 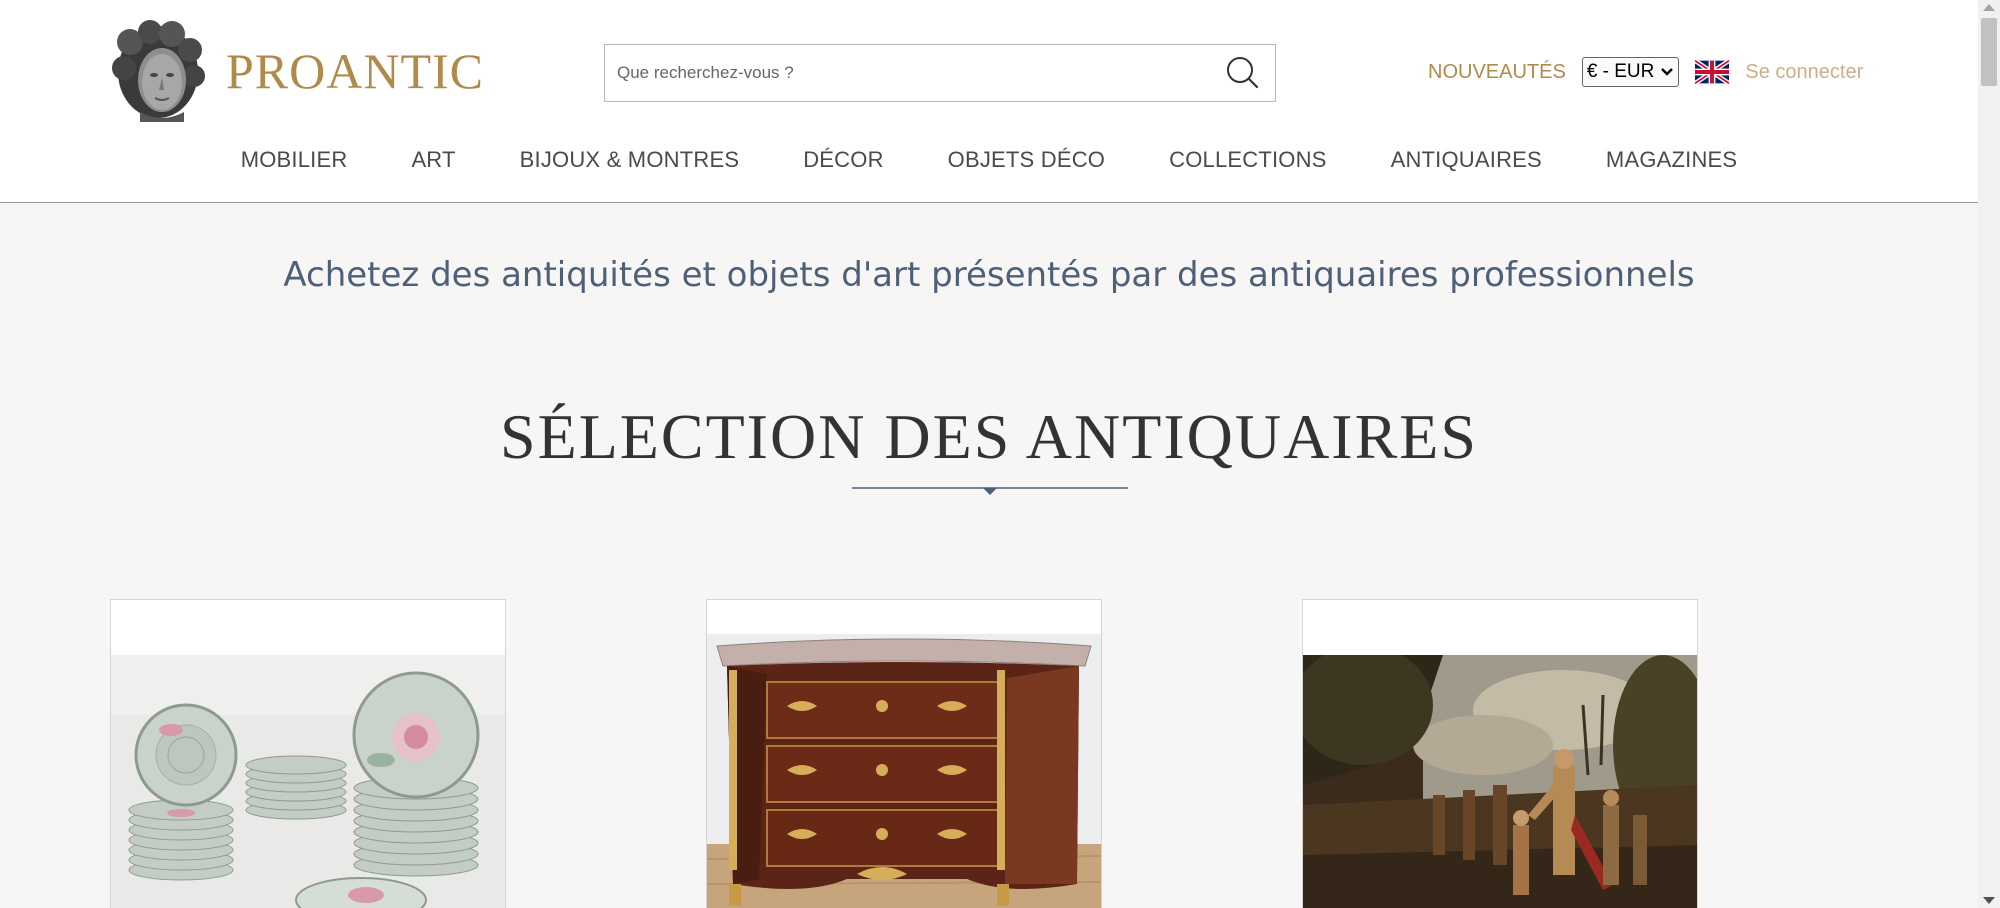 I want to click on nav-item-bijoux-montres: BIJOUX & MONTRES, so click(x=630, y=160).